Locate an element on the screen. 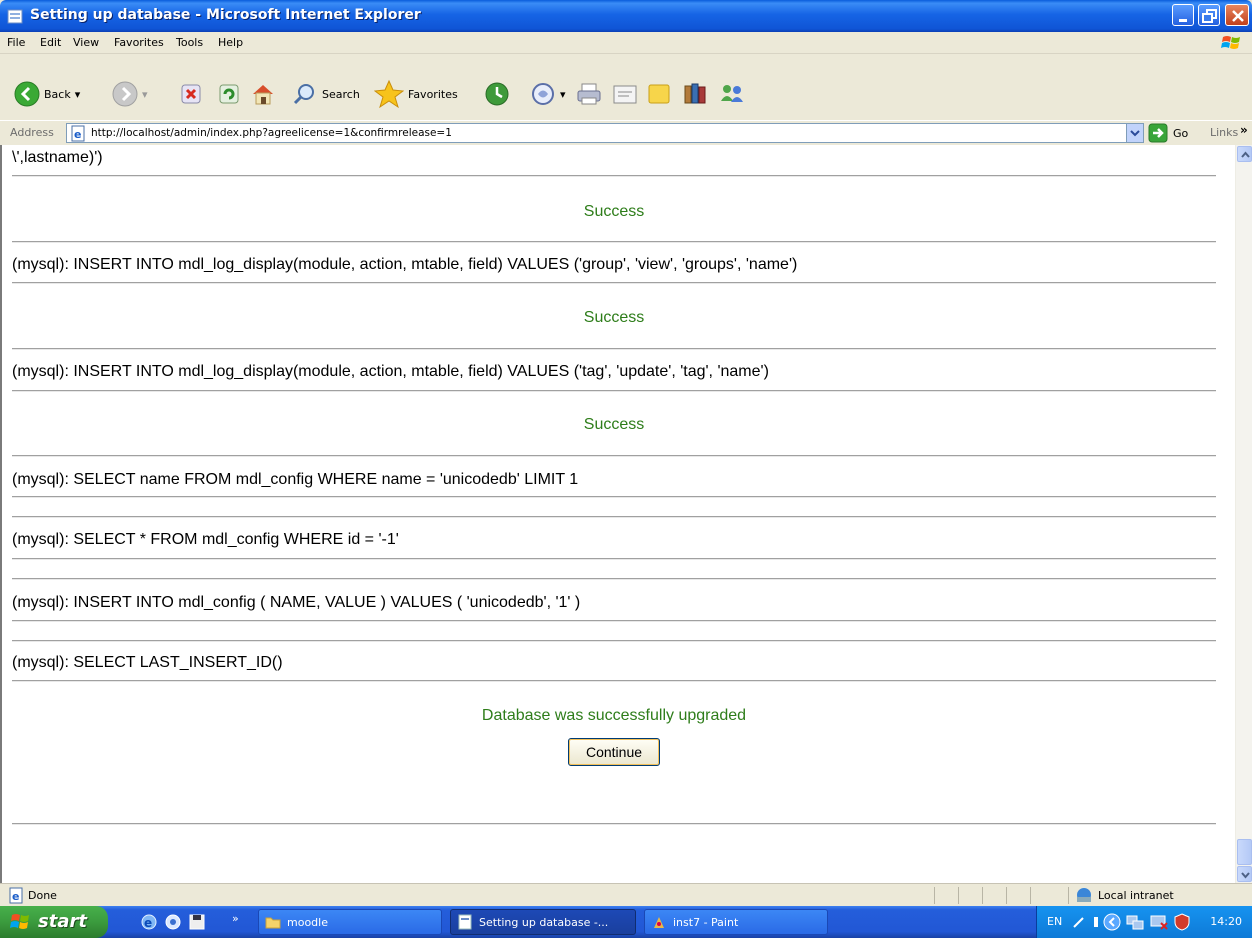 The image size is (1252, 938). history-icon is located at coordinates (497, 94).